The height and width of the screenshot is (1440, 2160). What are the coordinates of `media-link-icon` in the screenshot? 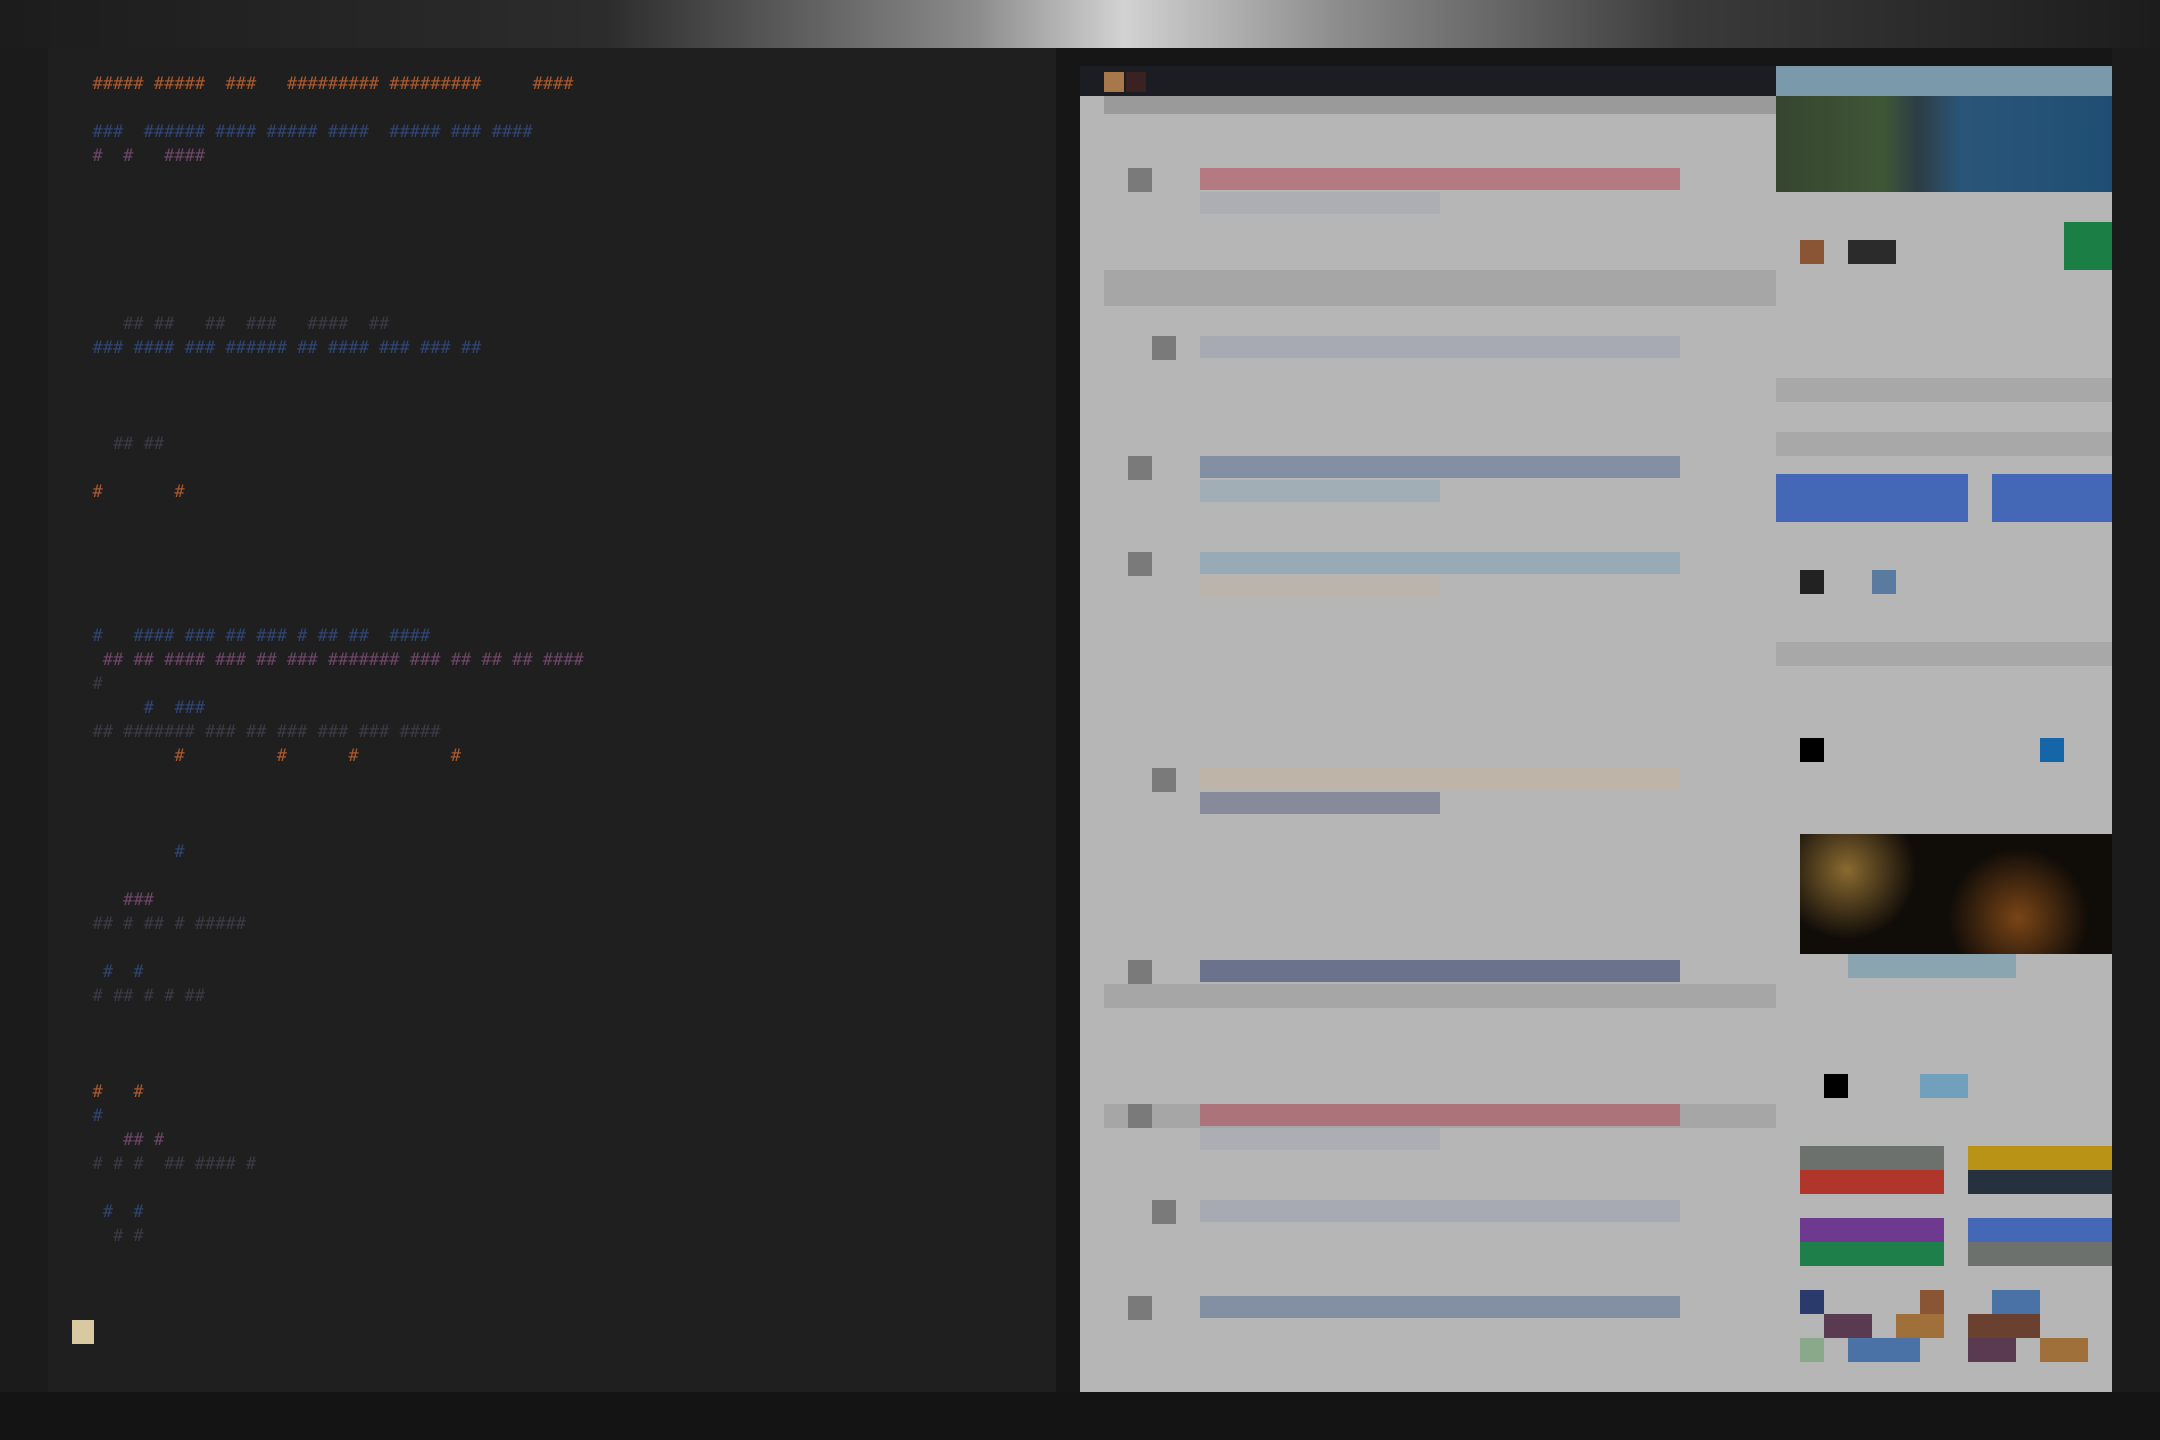 It's located at (2052, 750).